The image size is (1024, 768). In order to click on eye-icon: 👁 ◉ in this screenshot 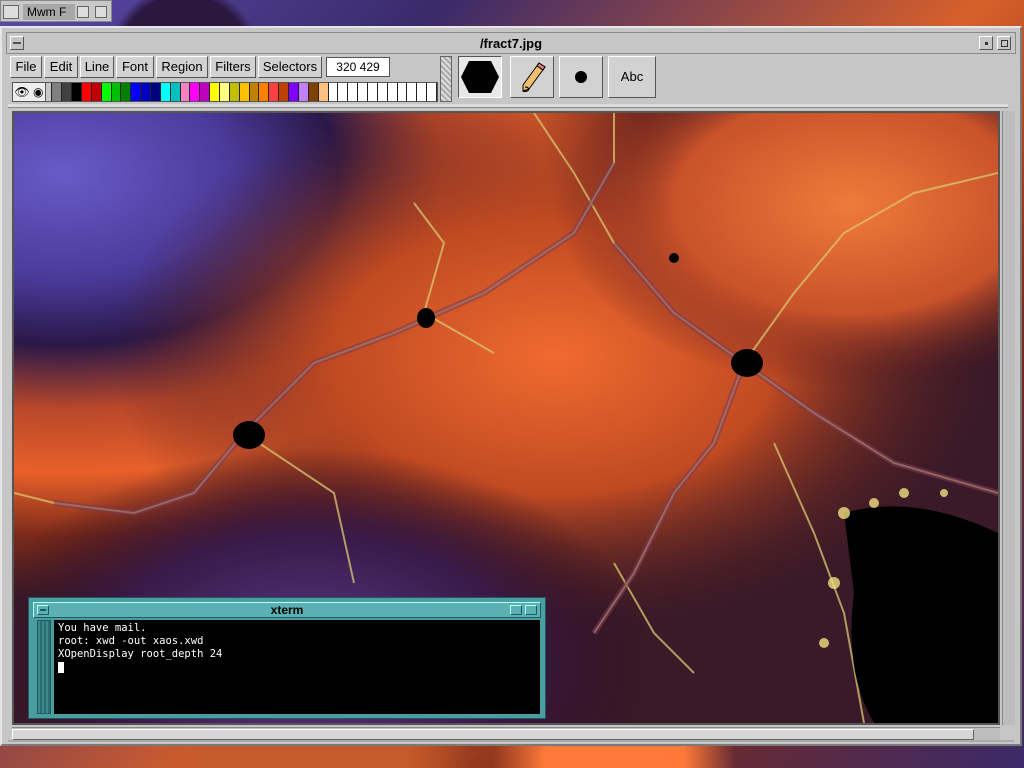, I will do `click(29, 92)`.